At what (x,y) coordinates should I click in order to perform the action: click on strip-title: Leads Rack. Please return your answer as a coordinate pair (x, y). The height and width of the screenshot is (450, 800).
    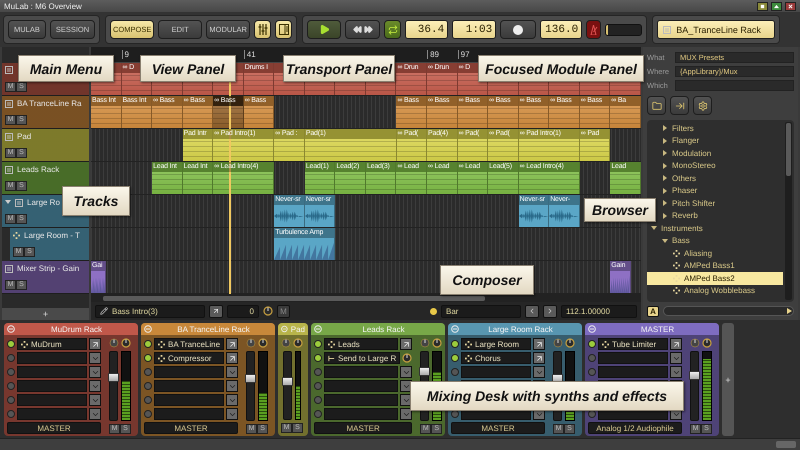
    Looking at the image, I should click on (383, 329).